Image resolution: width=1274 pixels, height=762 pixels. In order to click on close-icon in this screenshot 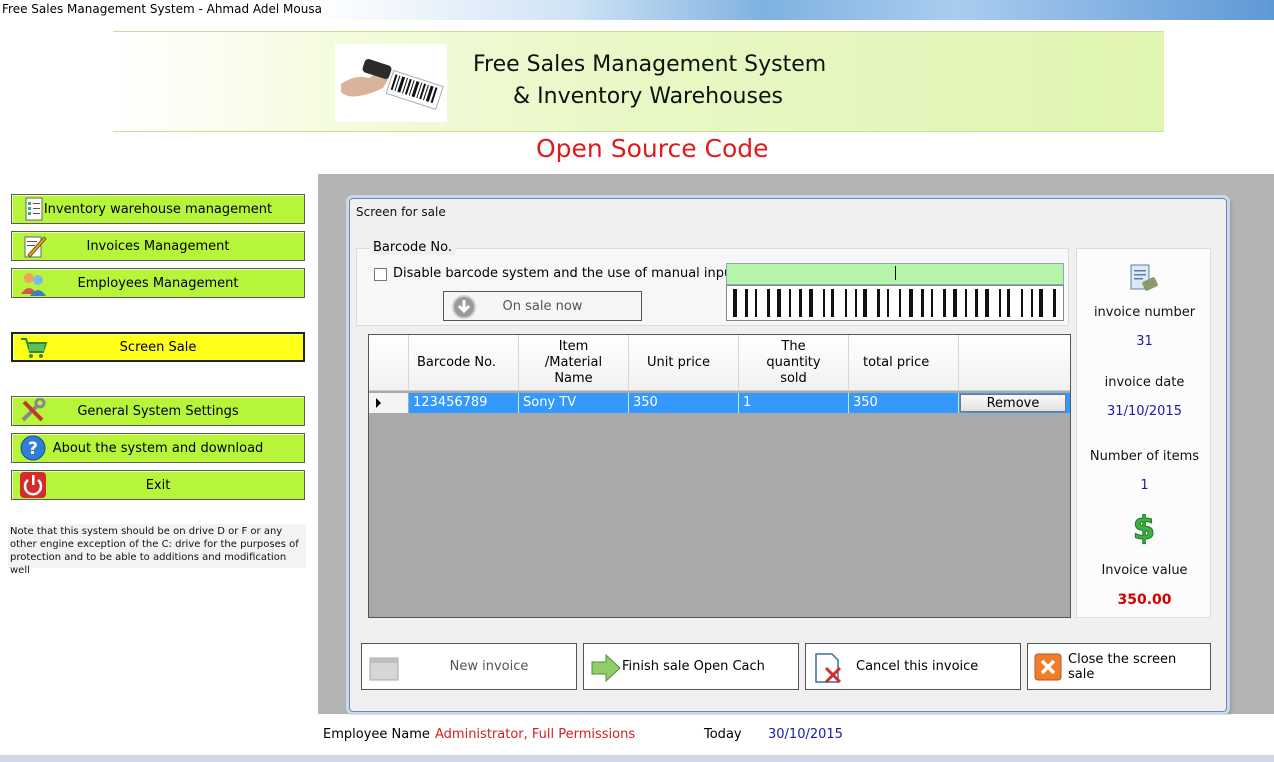, I will do `click(1048, 667)`.